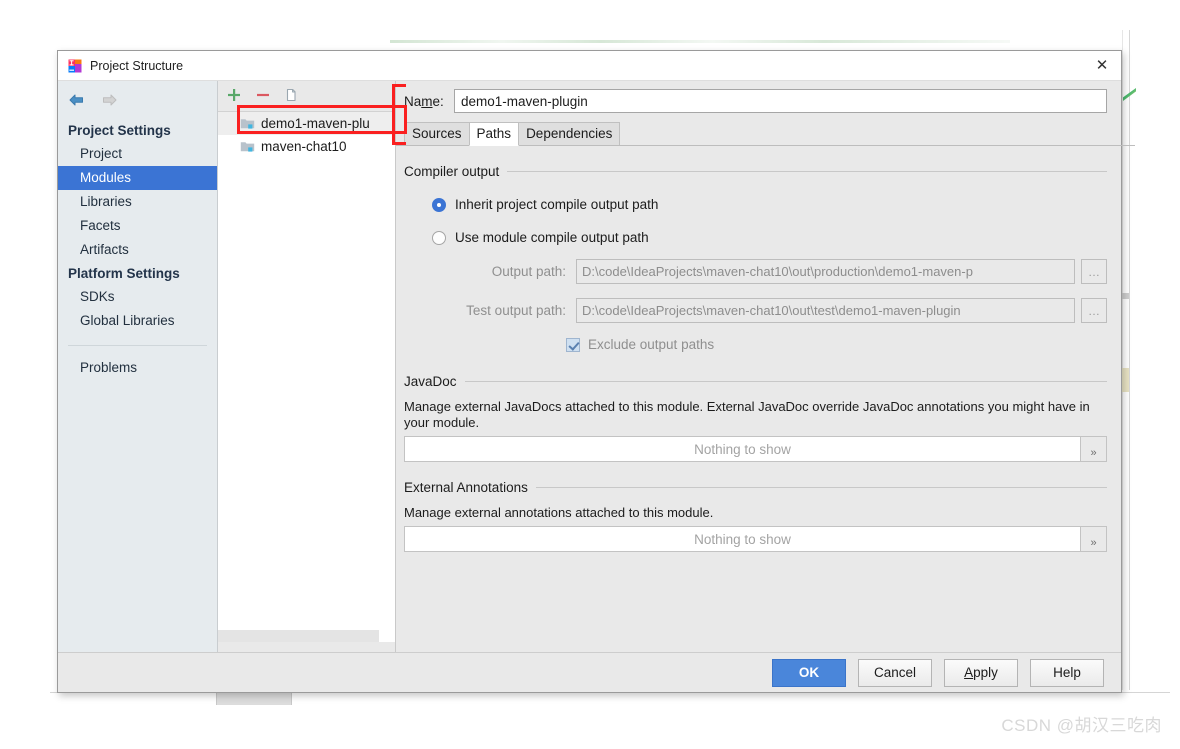 The image size is (1180, 749). What do you see at coordinates (1125, 380) in the screenshot?
I see `background-warning-marker` at bounding box center [1125, 380].